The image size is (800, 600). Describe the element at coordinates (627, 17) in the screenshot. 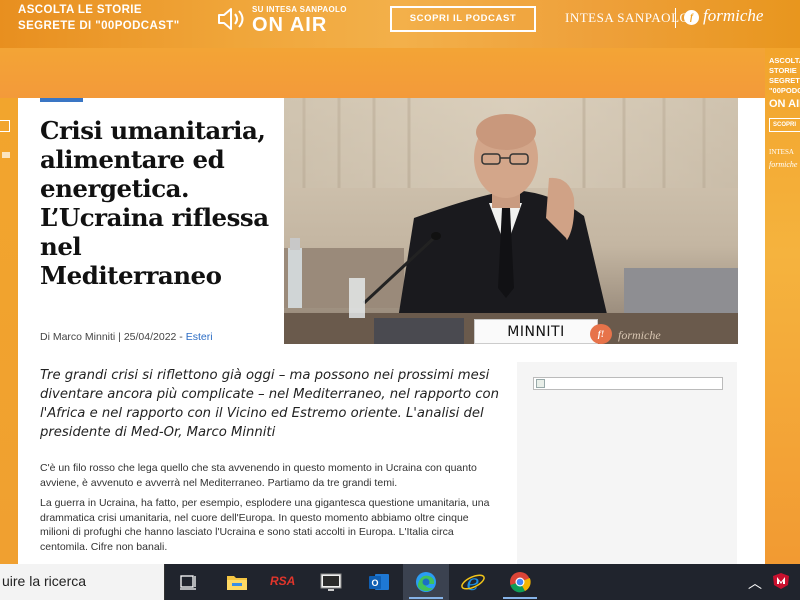

I see `intesa-sanpaolo-logo: INTESA SANPAOLO` at that location.